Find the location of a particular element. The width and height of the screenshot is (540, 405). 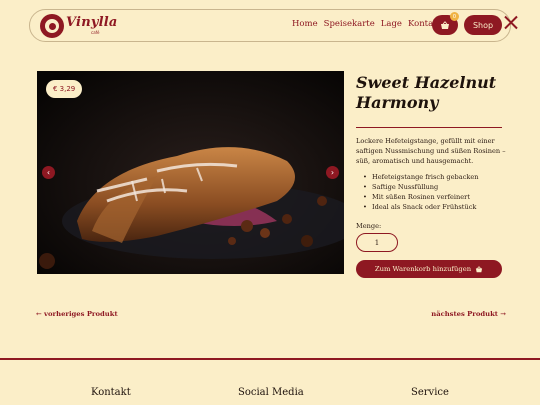

title-divider is located at coordinates (429, 127).